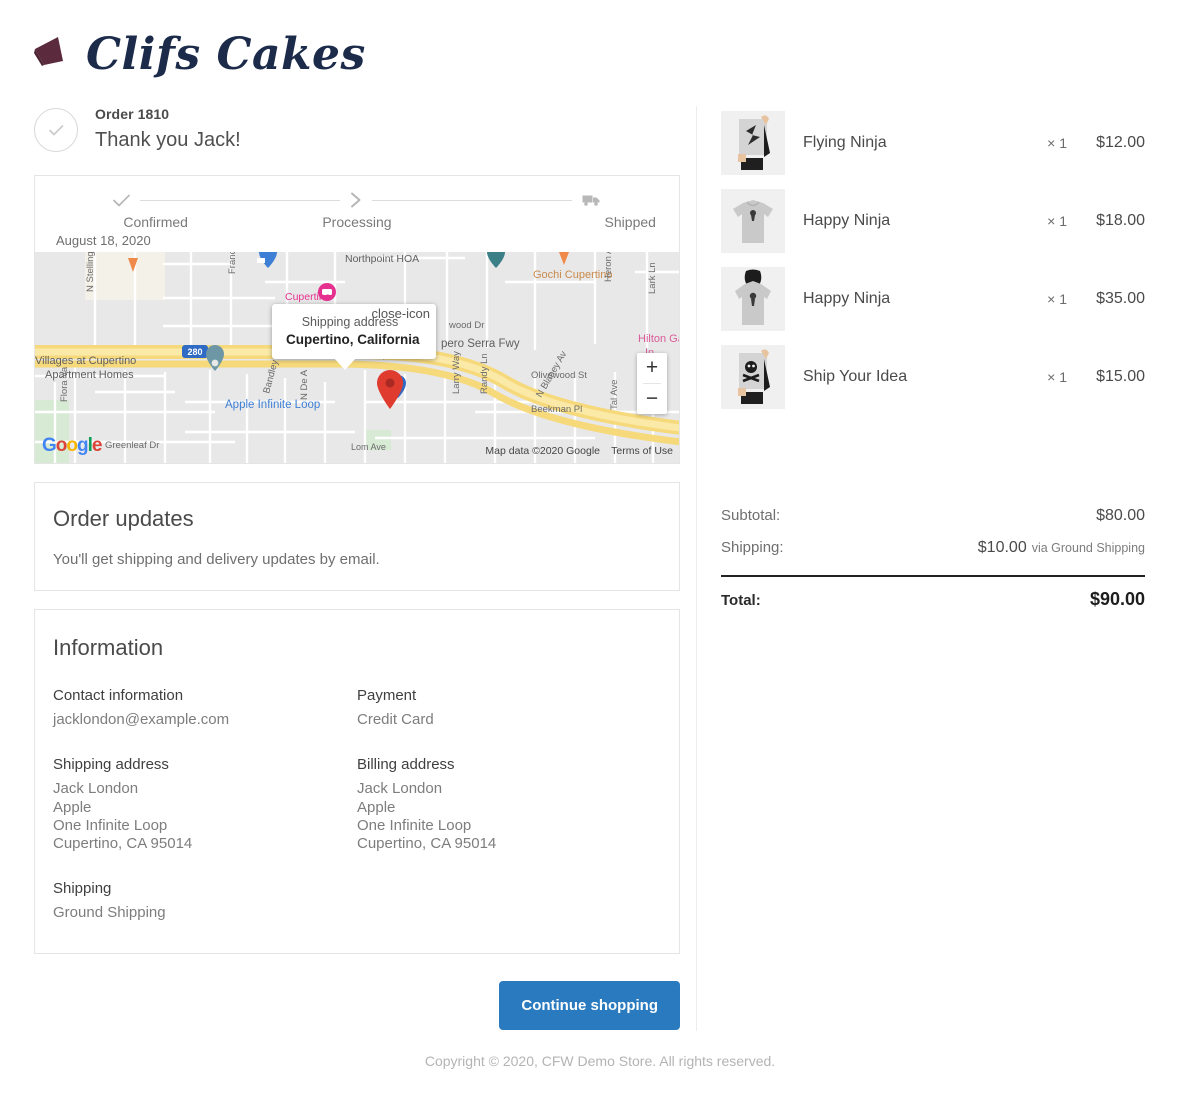 This screenshot has width=1200, height=1103. I want to click on tracker-step-processing: Processing, so click(357, 222).